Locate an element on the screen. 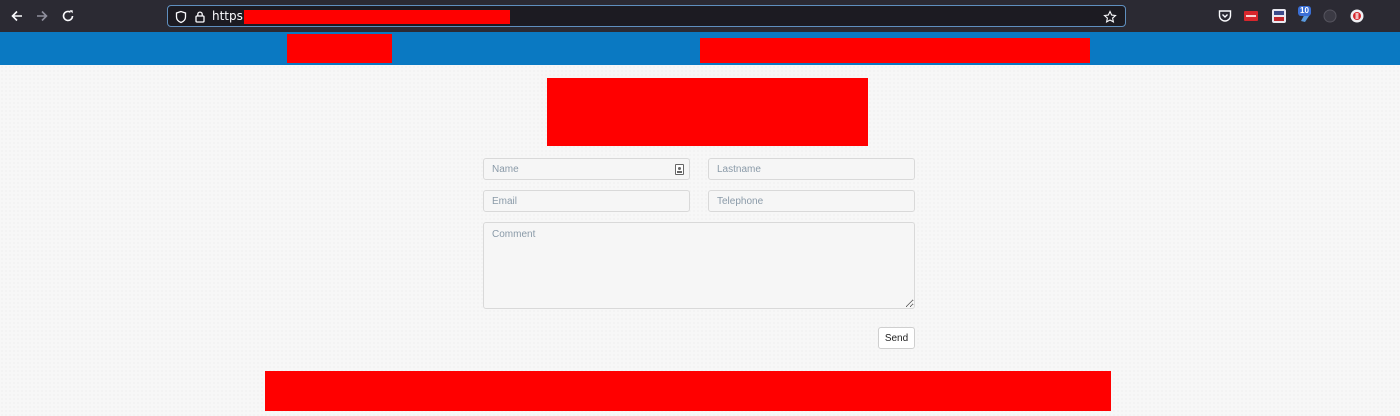 This screenshot has height=416, width=1400. extension-badge: 10 is located at coordinates (1304, 11).